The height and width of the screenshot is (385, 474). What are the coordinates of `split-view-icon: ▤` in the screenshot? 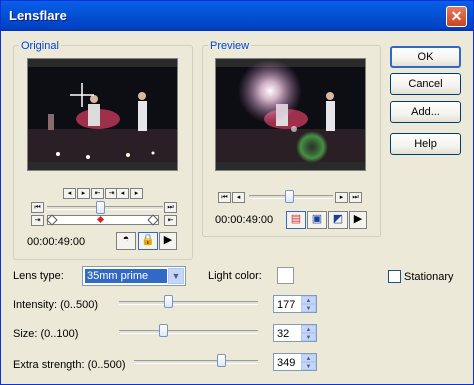 It's located at (296, 219).